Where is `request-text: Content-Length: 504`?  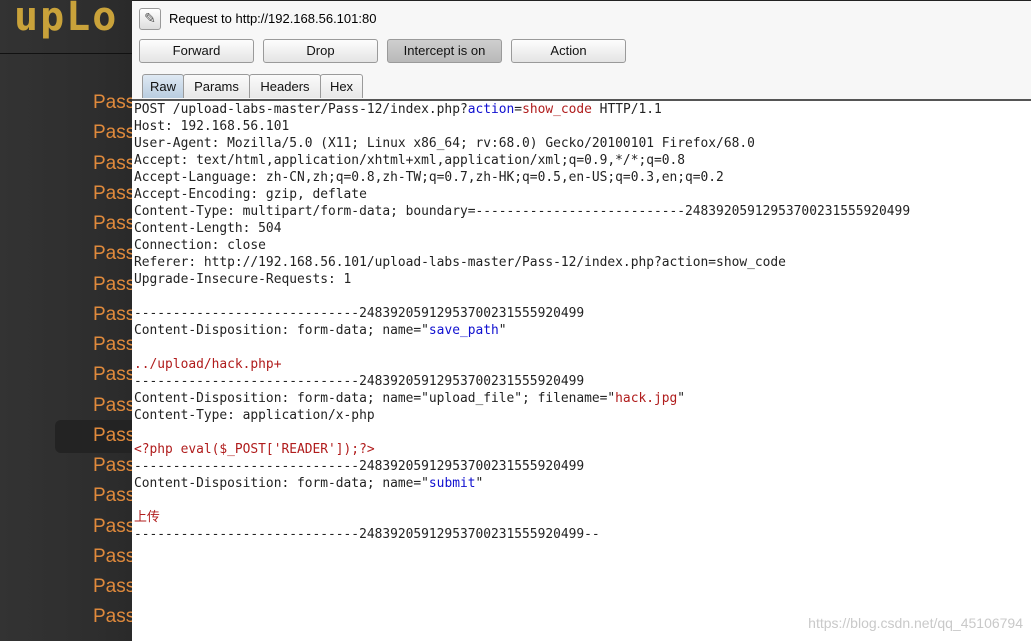 request-text: Content-Length: 504 is located at coordinates (208, 228).